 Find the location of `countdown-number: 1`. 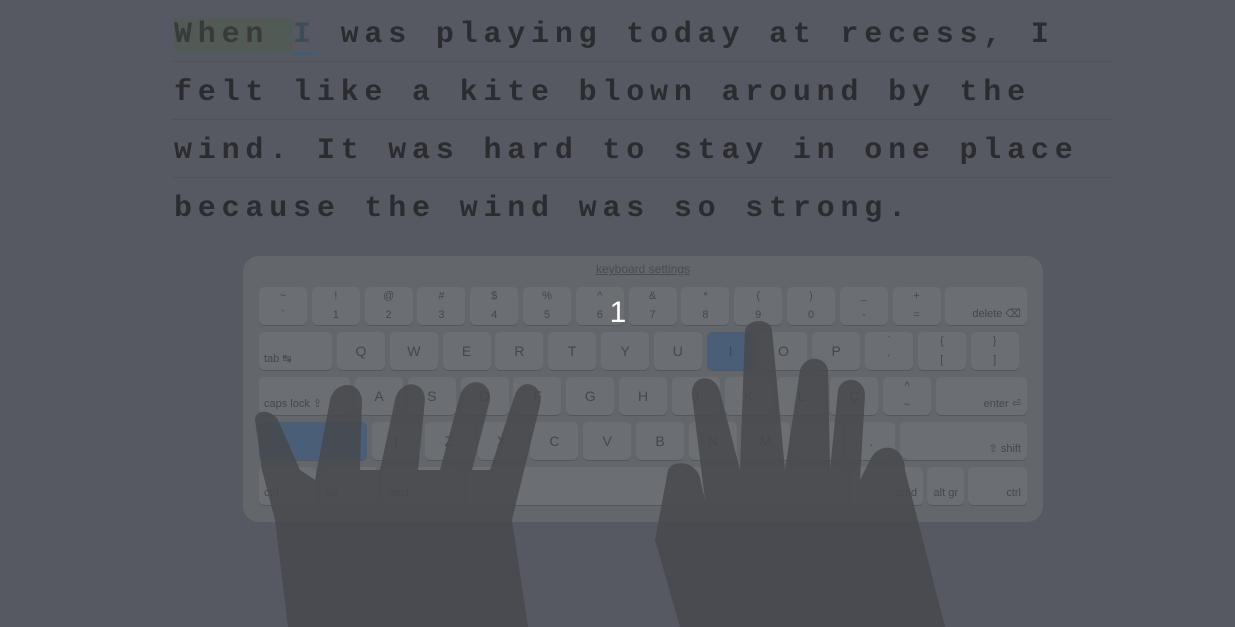

countdown-number: 1 is located at coordinates (618, 312).